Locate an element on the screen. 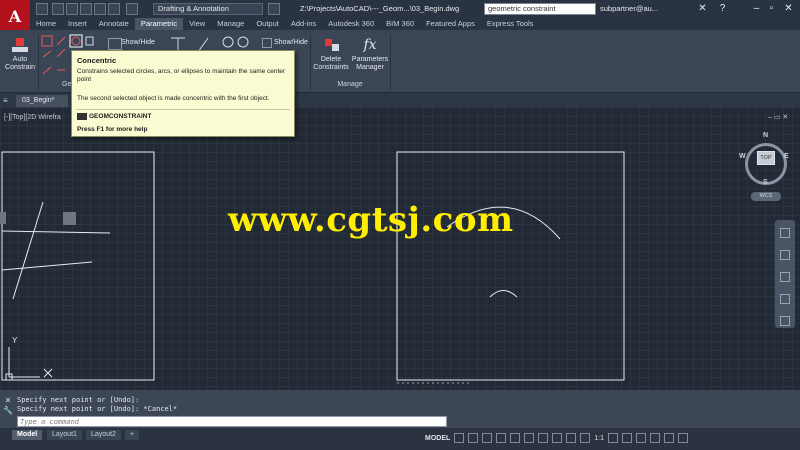 Image resolution: width=800 pixels, height=450 pixels. redo-icon is located at coordinates (132, 9).